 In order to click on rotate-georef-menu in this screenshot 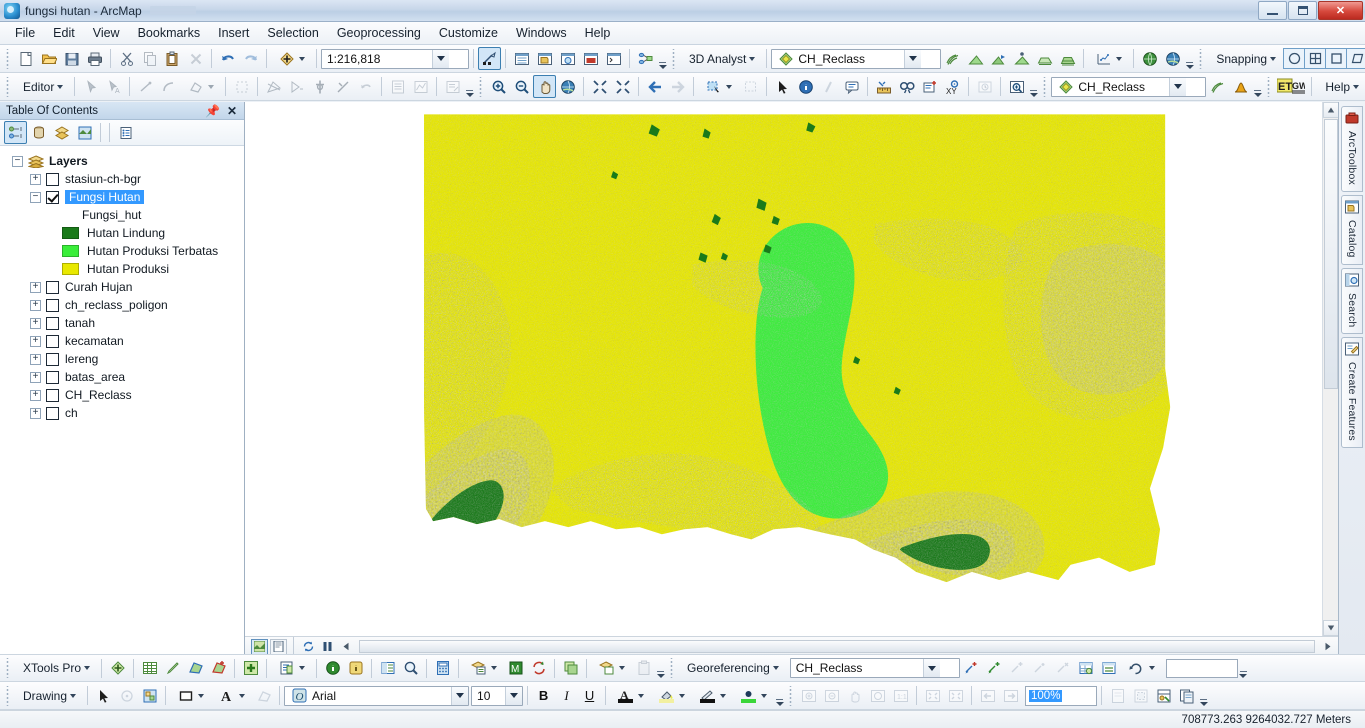, I will do `click(1141, 668)`.